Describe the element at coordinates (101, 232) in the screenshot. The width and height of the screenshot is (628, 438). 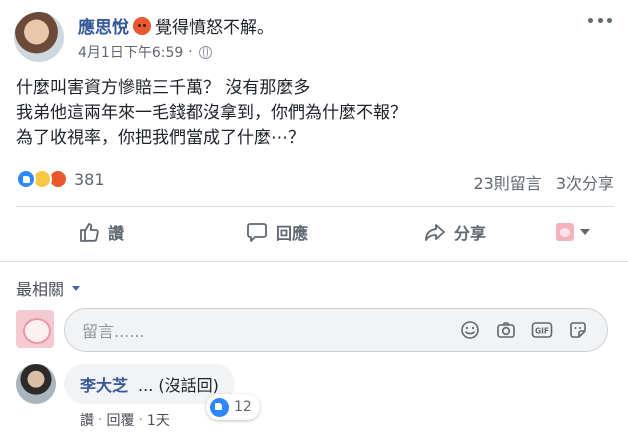
I see `like-button: 讚` at that location.